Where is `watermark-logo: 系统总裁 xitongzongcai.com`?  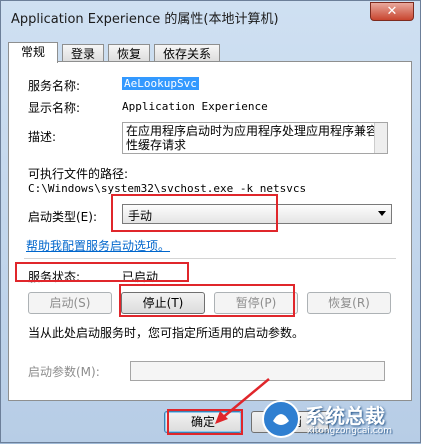 watermark-logo: 系统总裁 xitongzongcai.com is located at coordinates (338, 419).